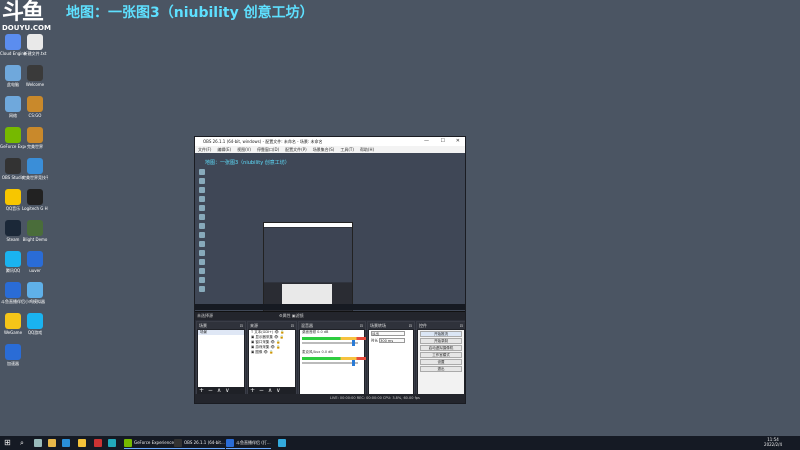  Describe the element at coordinates (221, 332) in the screenshot. I see `scene-item: 场景` at that location.